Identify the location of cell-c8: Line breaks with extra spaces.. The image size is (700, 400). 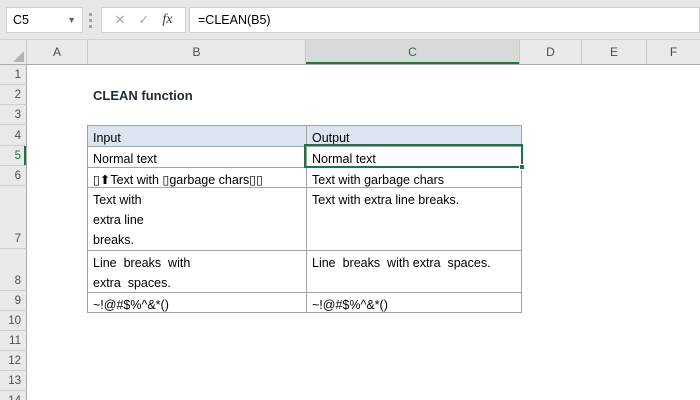
(414, 272).